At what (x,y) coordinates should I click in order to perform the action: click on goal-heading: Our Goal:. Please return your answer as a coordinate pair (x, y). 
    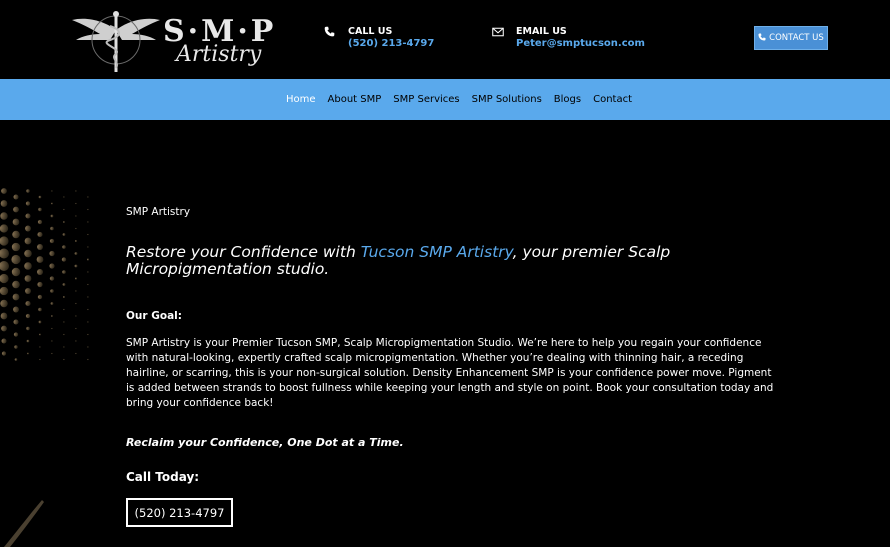
    Looking at the image, I should click on (154, 316).